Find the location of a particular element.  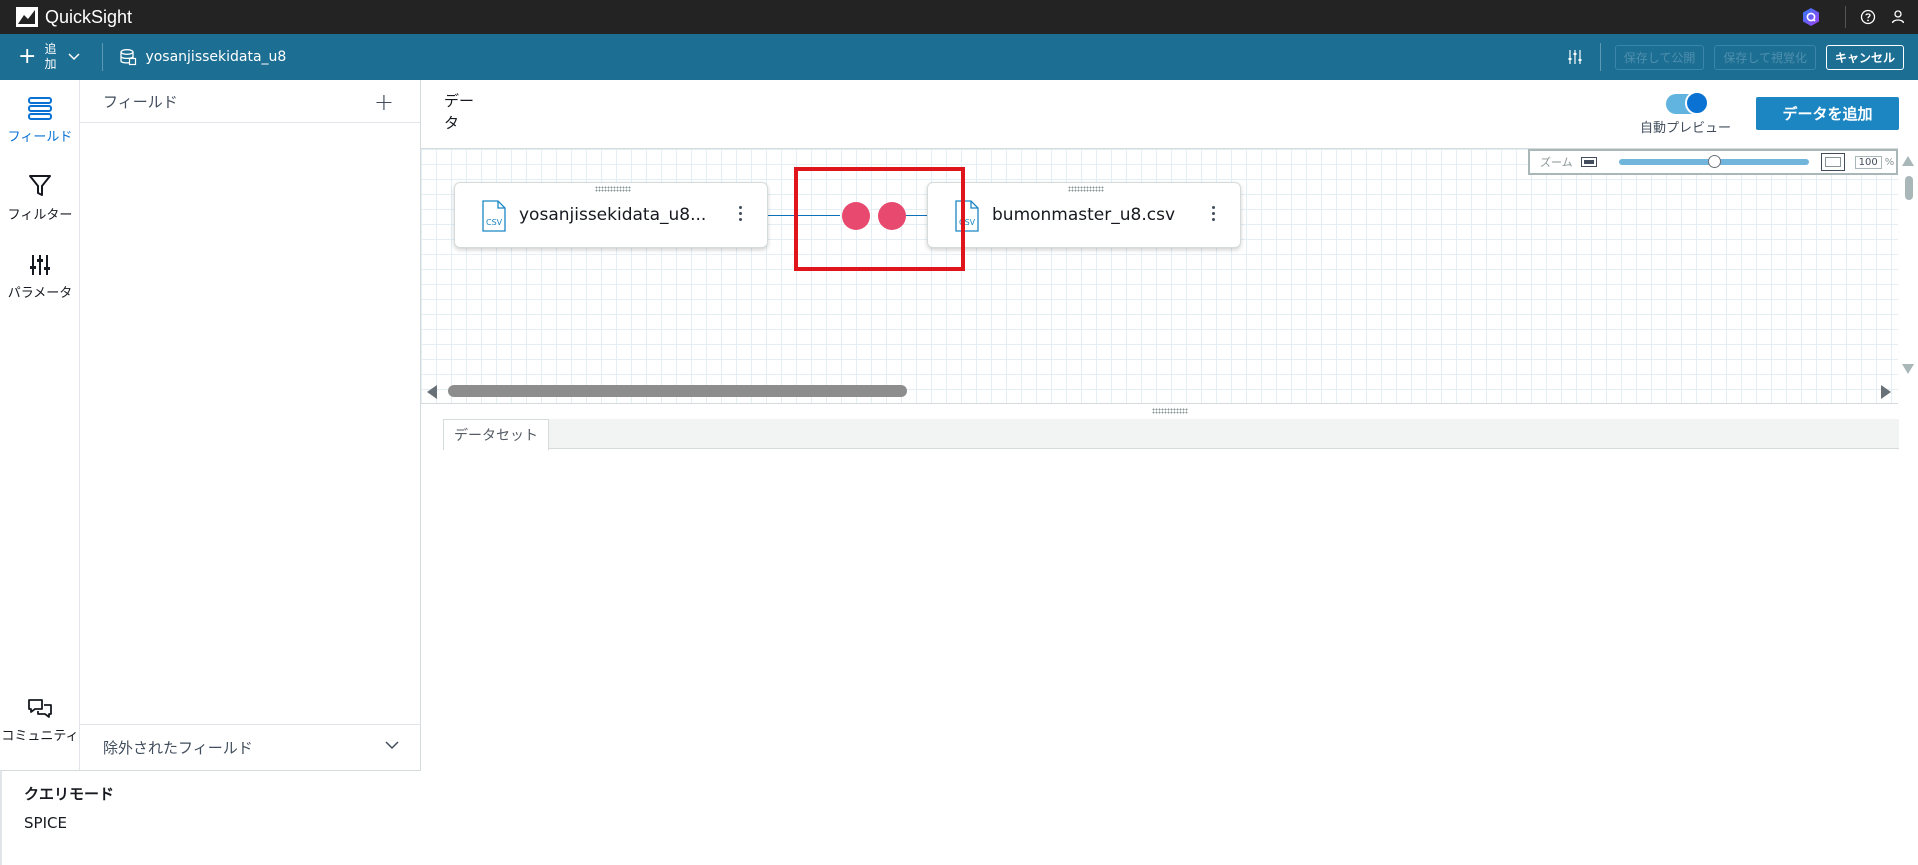

parameters-sliders-icon is located at coordinates (40, 265).